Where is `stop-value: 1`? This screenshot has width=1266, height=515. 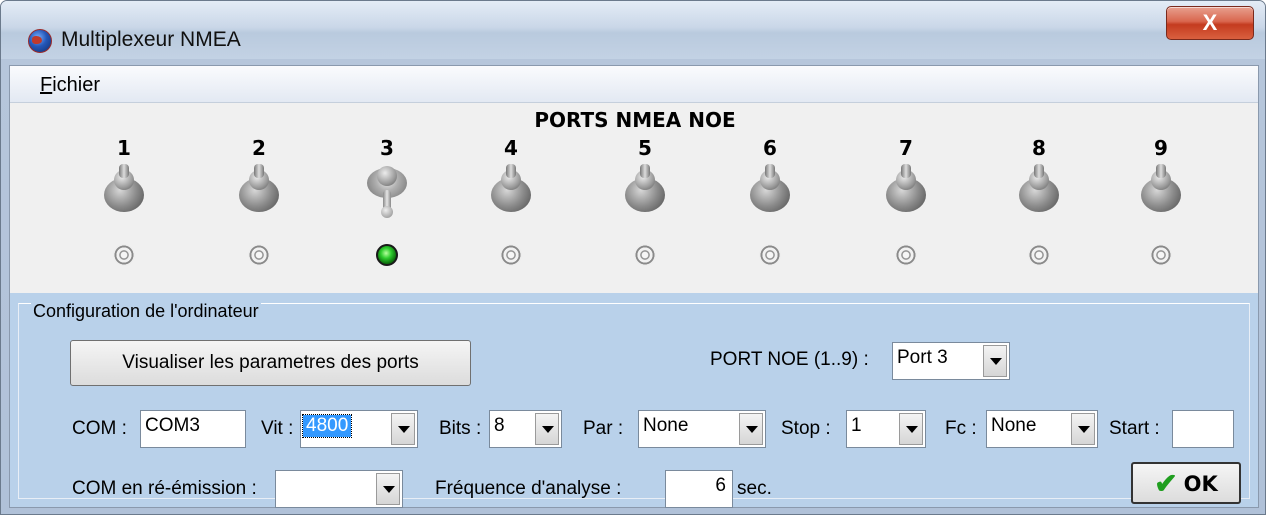
stop-value: 1 is located at coordinates (856, 425).